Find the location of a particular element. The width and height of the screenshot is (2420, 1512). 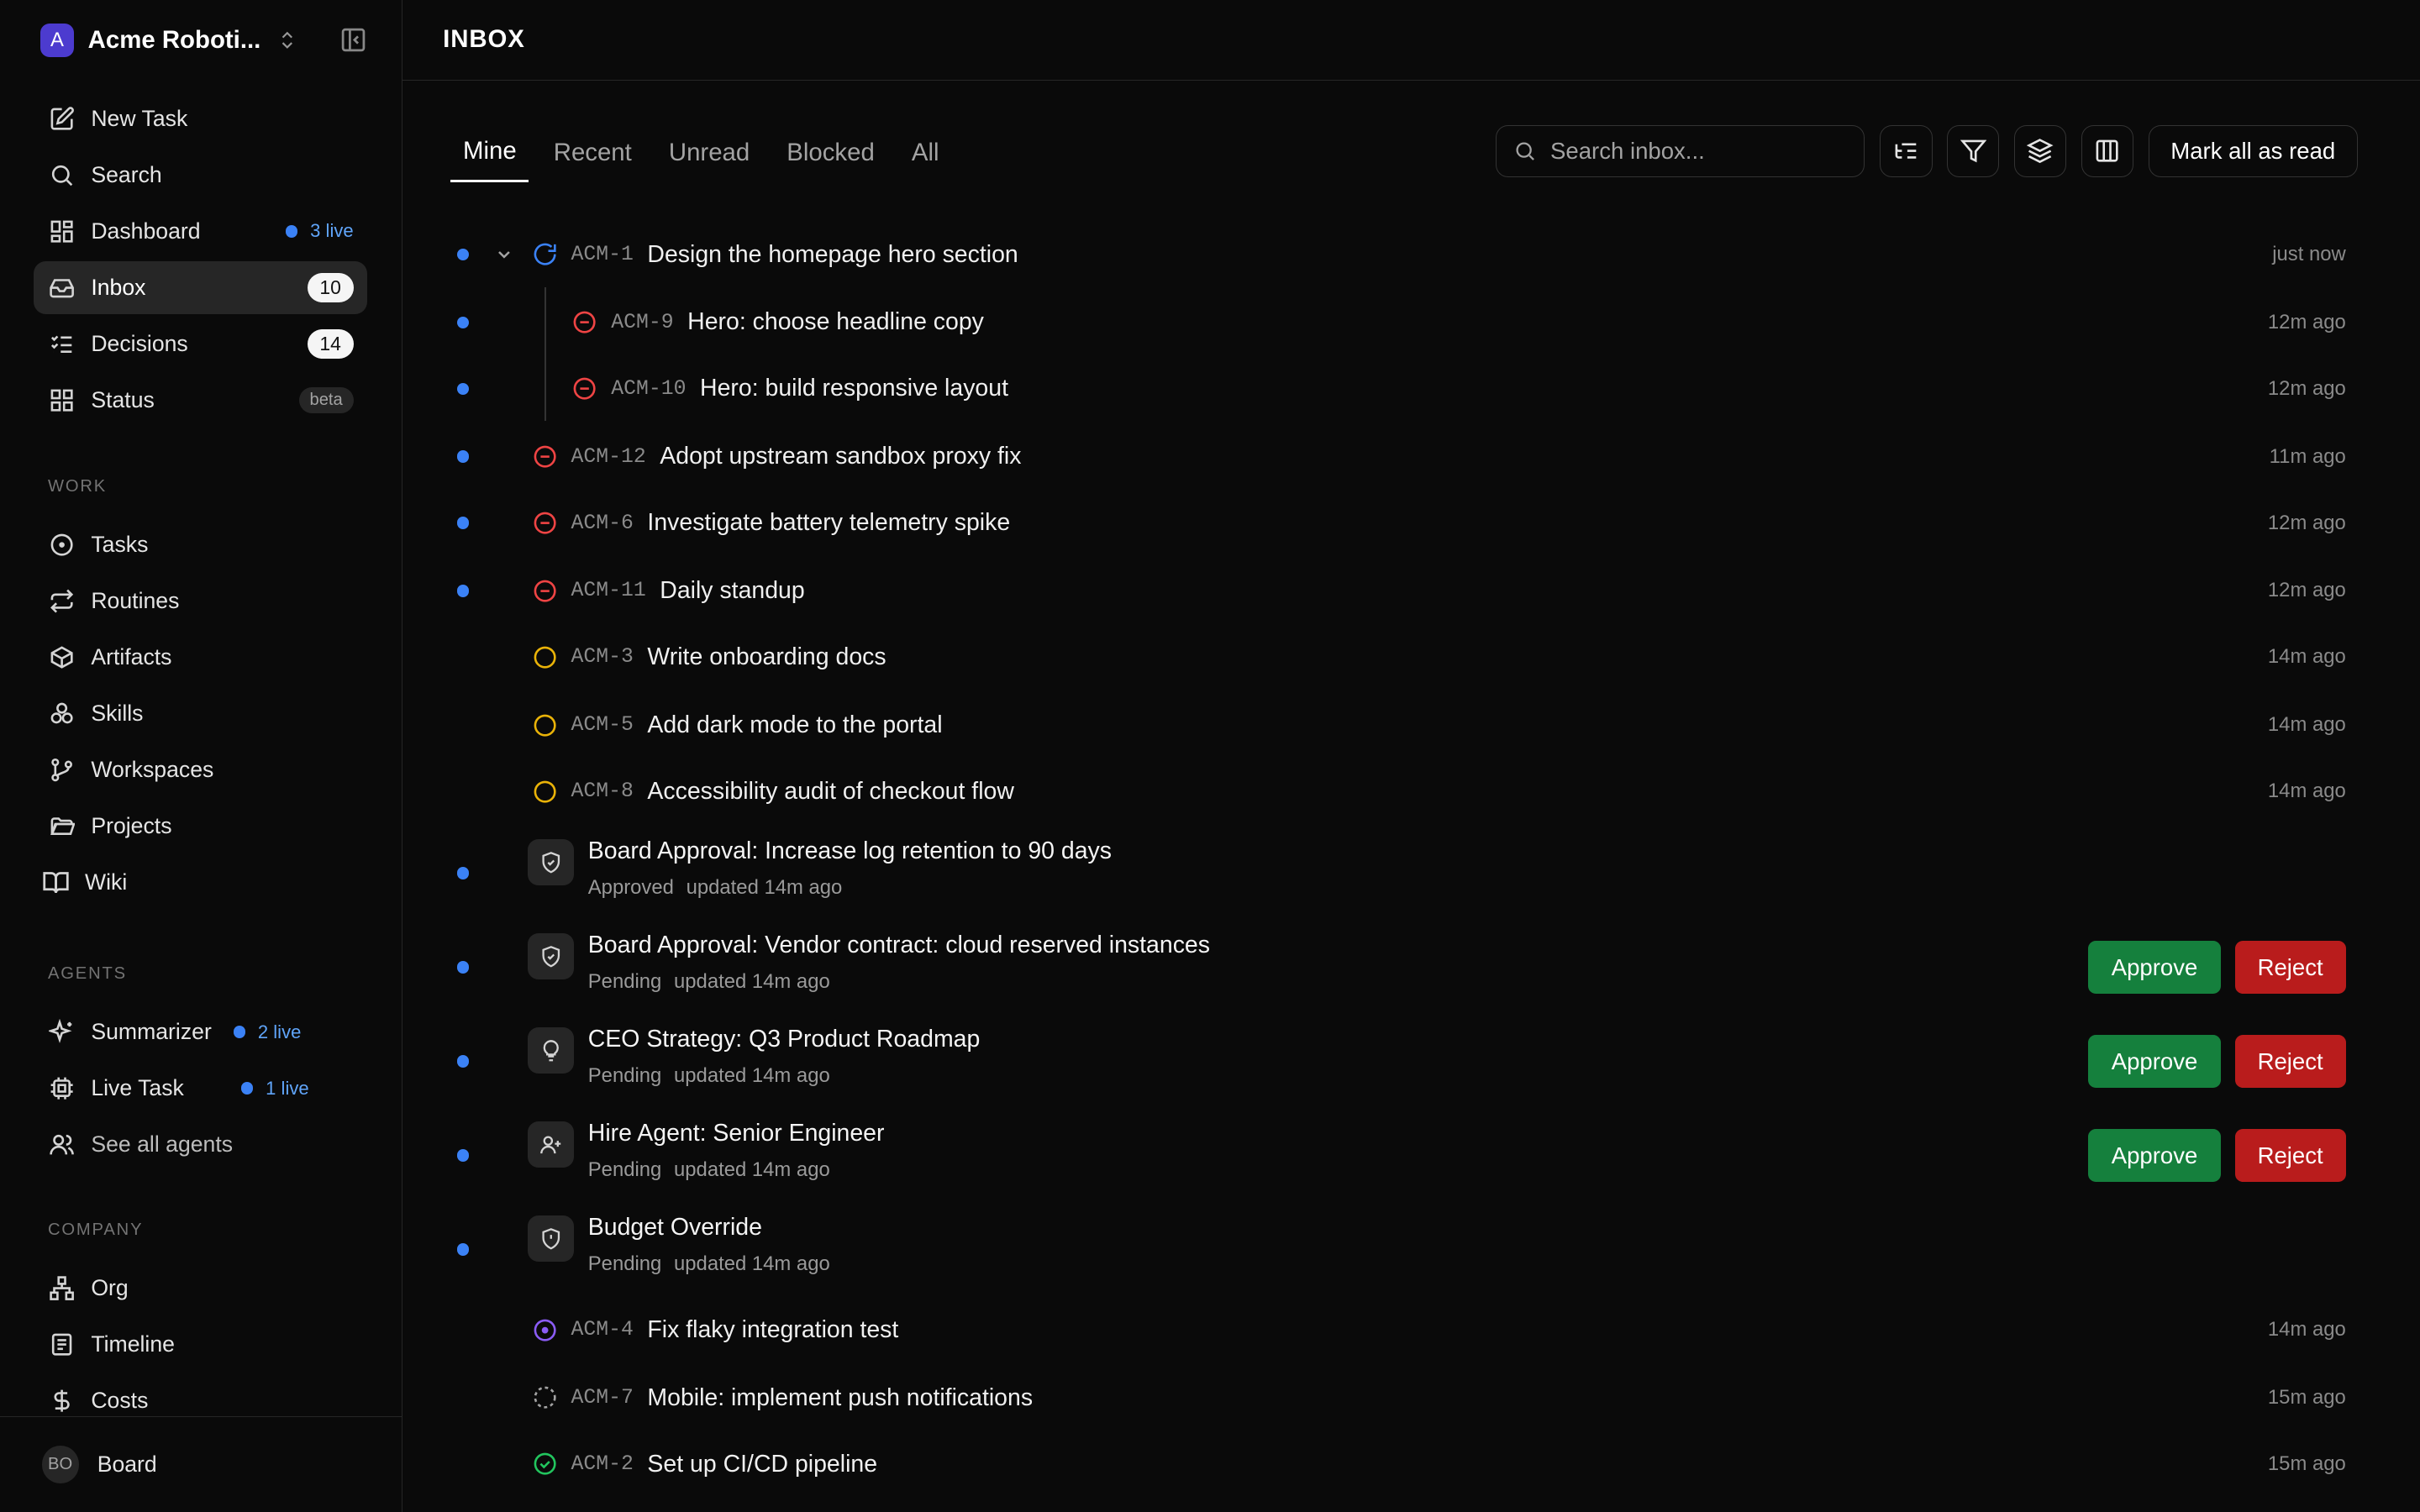

nav-timeline: Timeline is located at coordinates (200, 1344).